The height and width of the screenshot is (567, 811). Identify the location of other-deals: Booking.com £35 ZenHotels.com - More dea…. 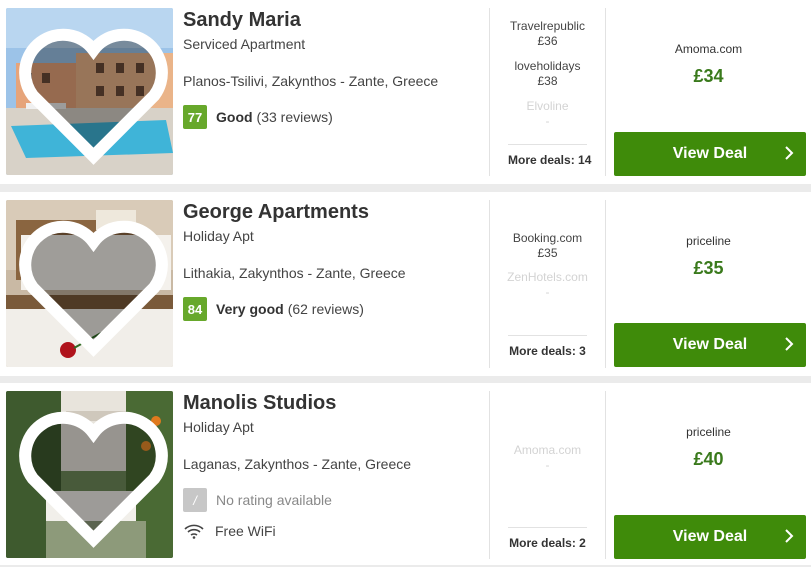
(547, 284).